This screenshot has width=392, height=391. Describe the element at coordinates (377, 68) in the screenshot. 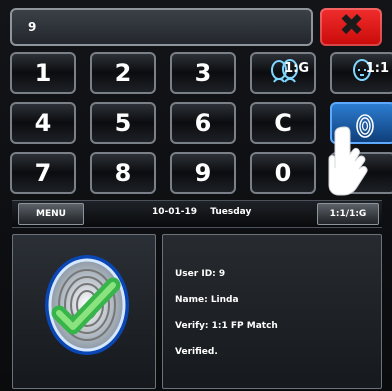

I see `face-11-label: 1:1` at that location.